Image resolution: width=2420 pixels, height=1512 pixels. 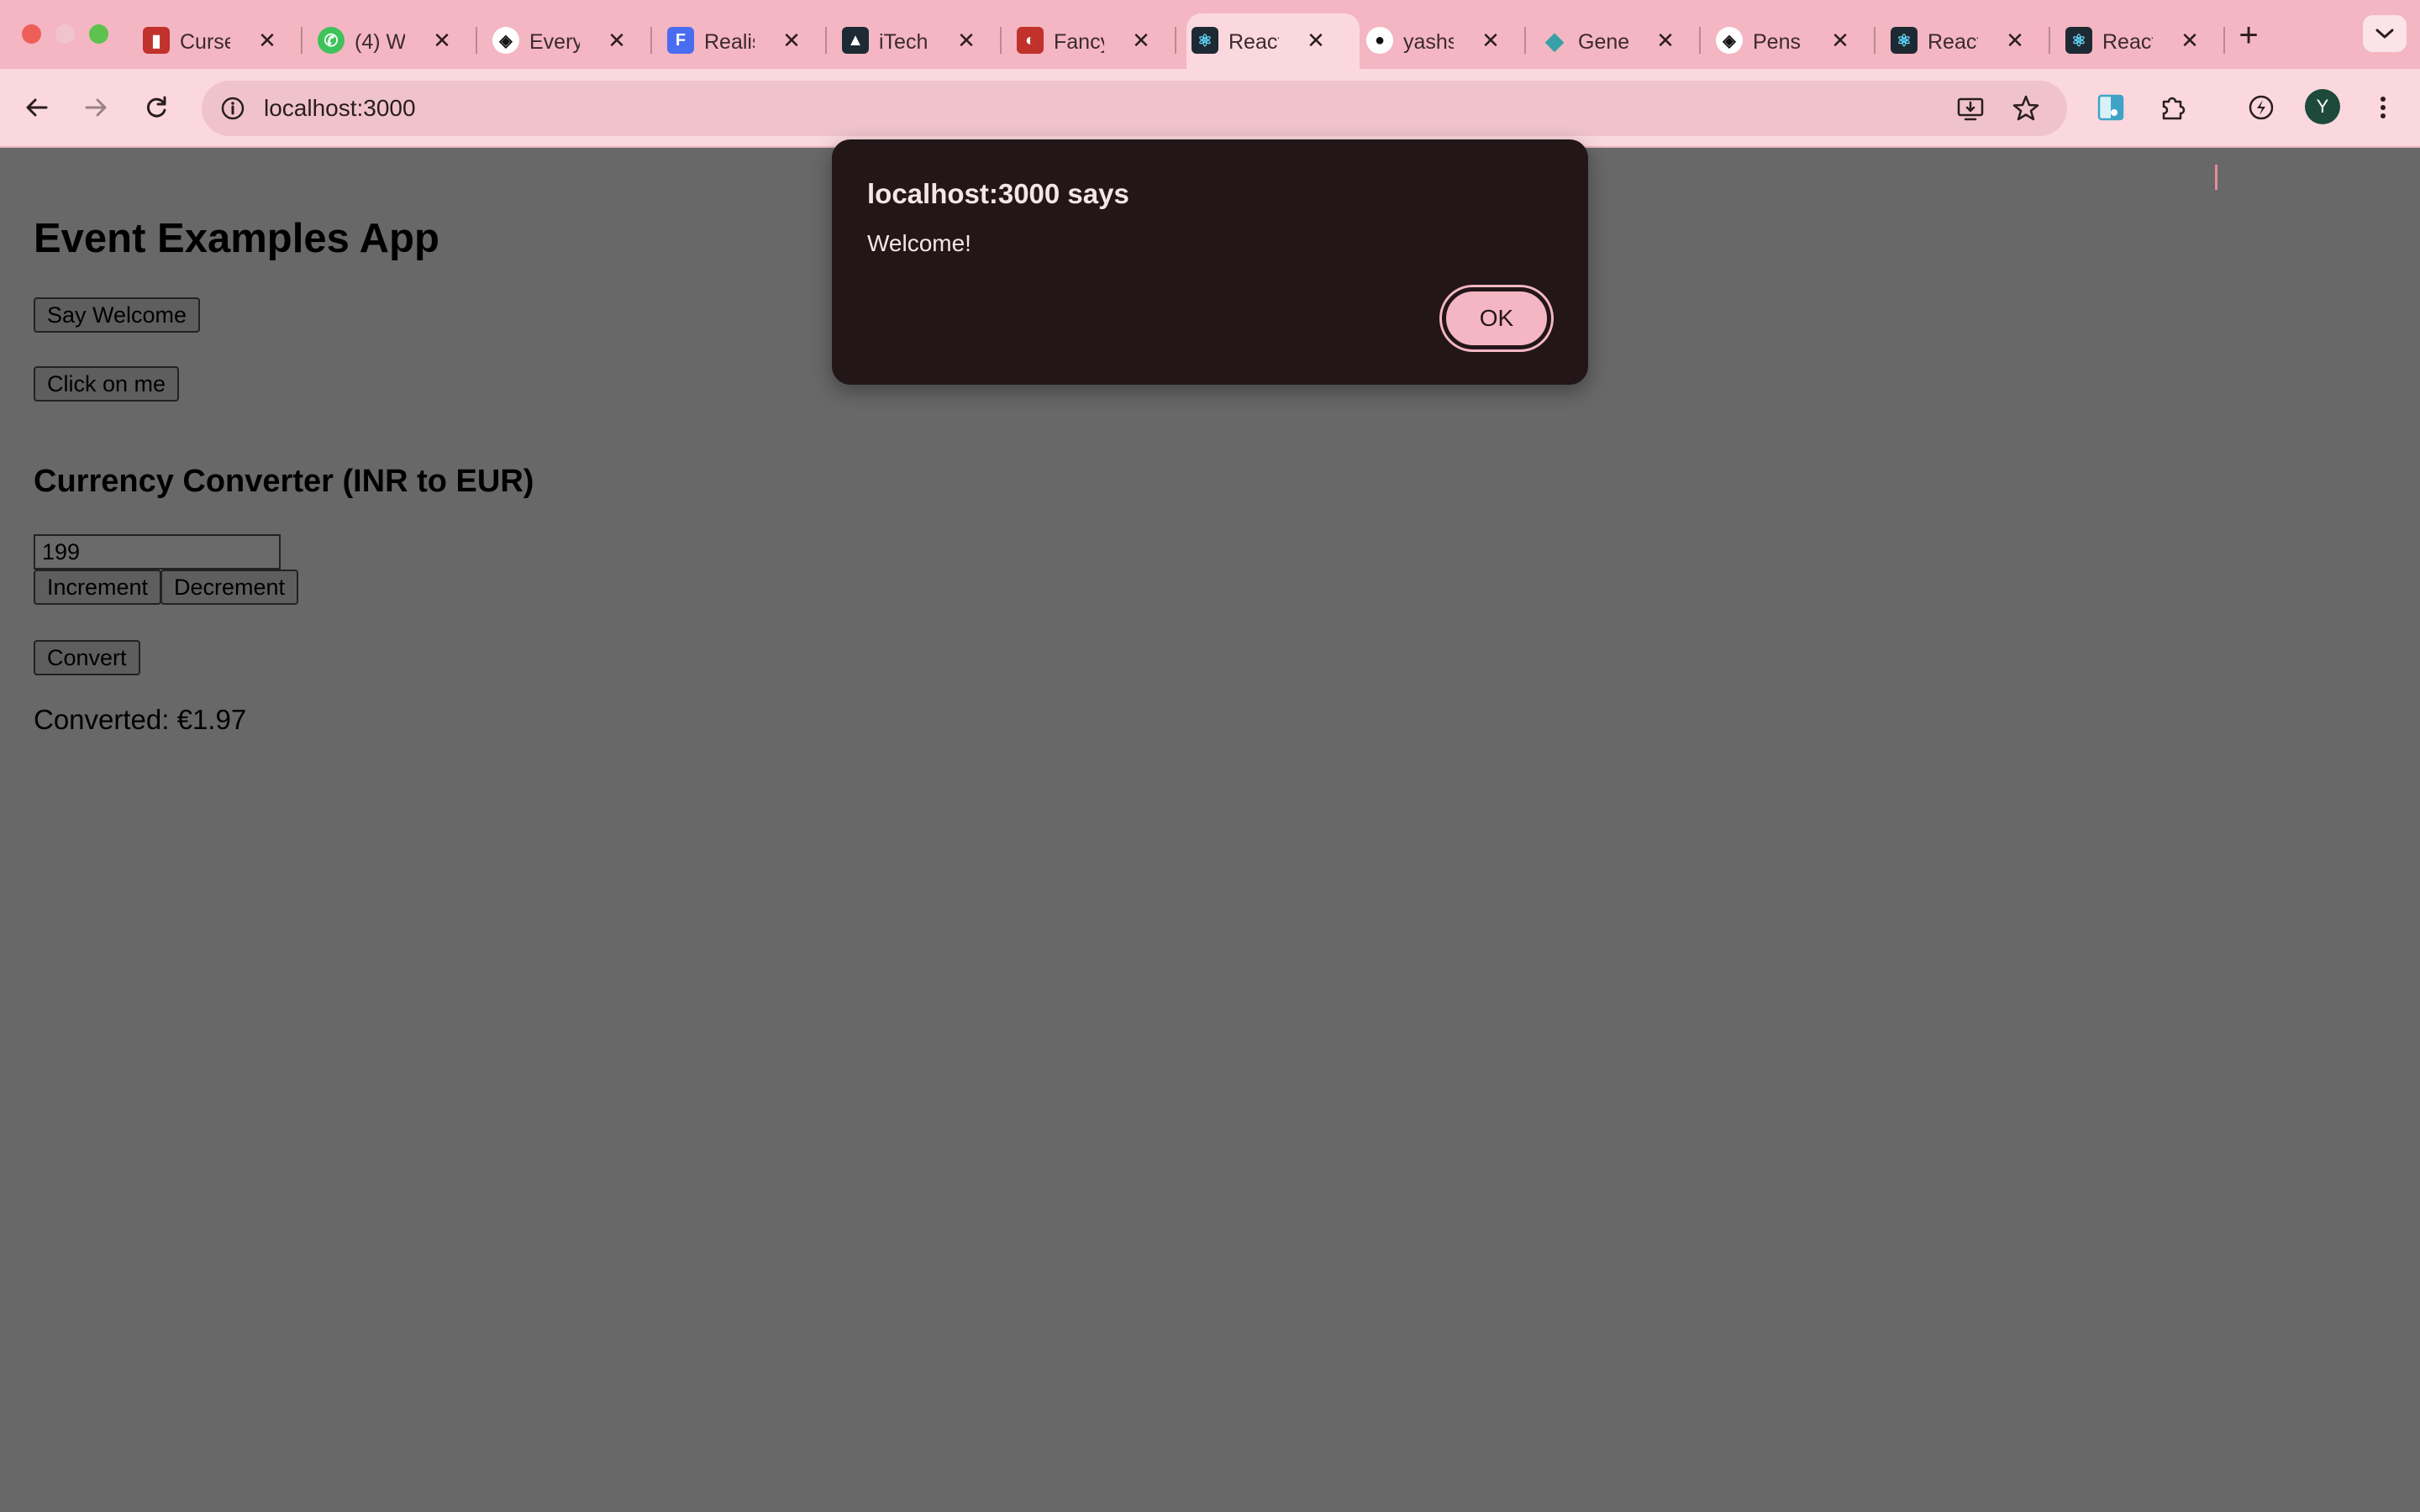 I want to click on performance-button, so click(x=2261, y=107).